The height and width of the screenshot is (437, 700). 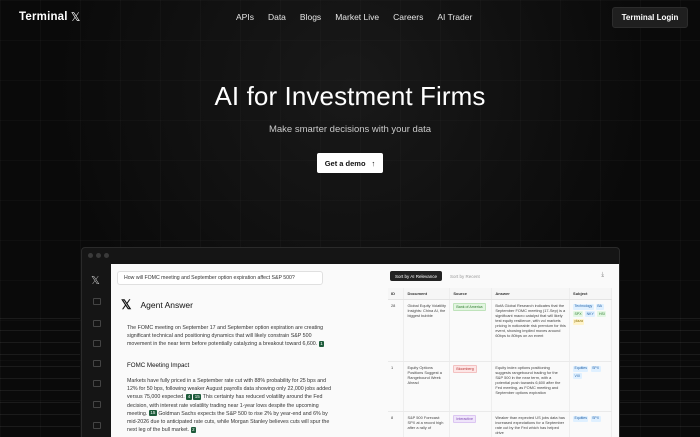 I want to click on brand-logo: Terminal 𝕏, so click(x=50, y=17).